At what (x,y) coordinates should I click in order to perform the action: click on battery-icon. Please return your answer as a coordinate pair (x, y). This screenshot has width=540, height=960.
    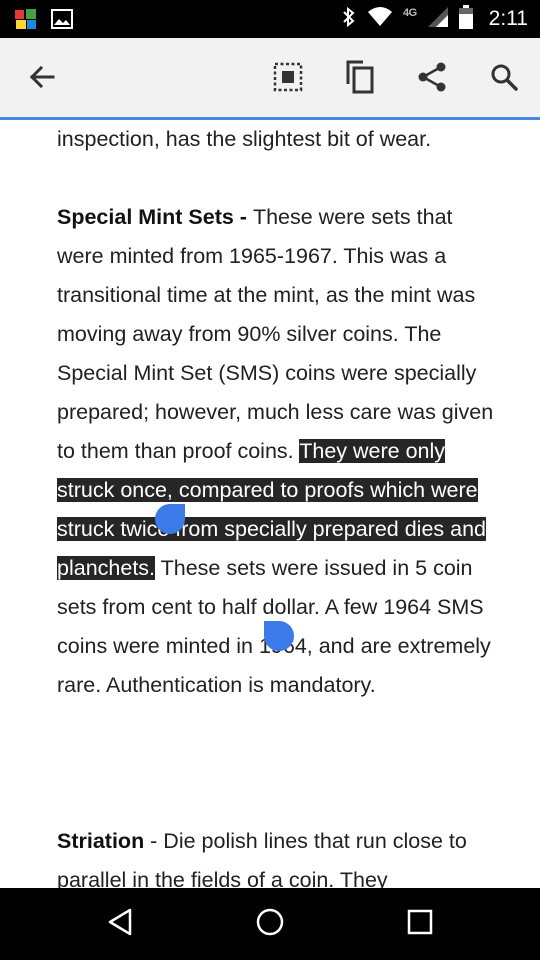
    Looking at the image, I should click on (465, 19).